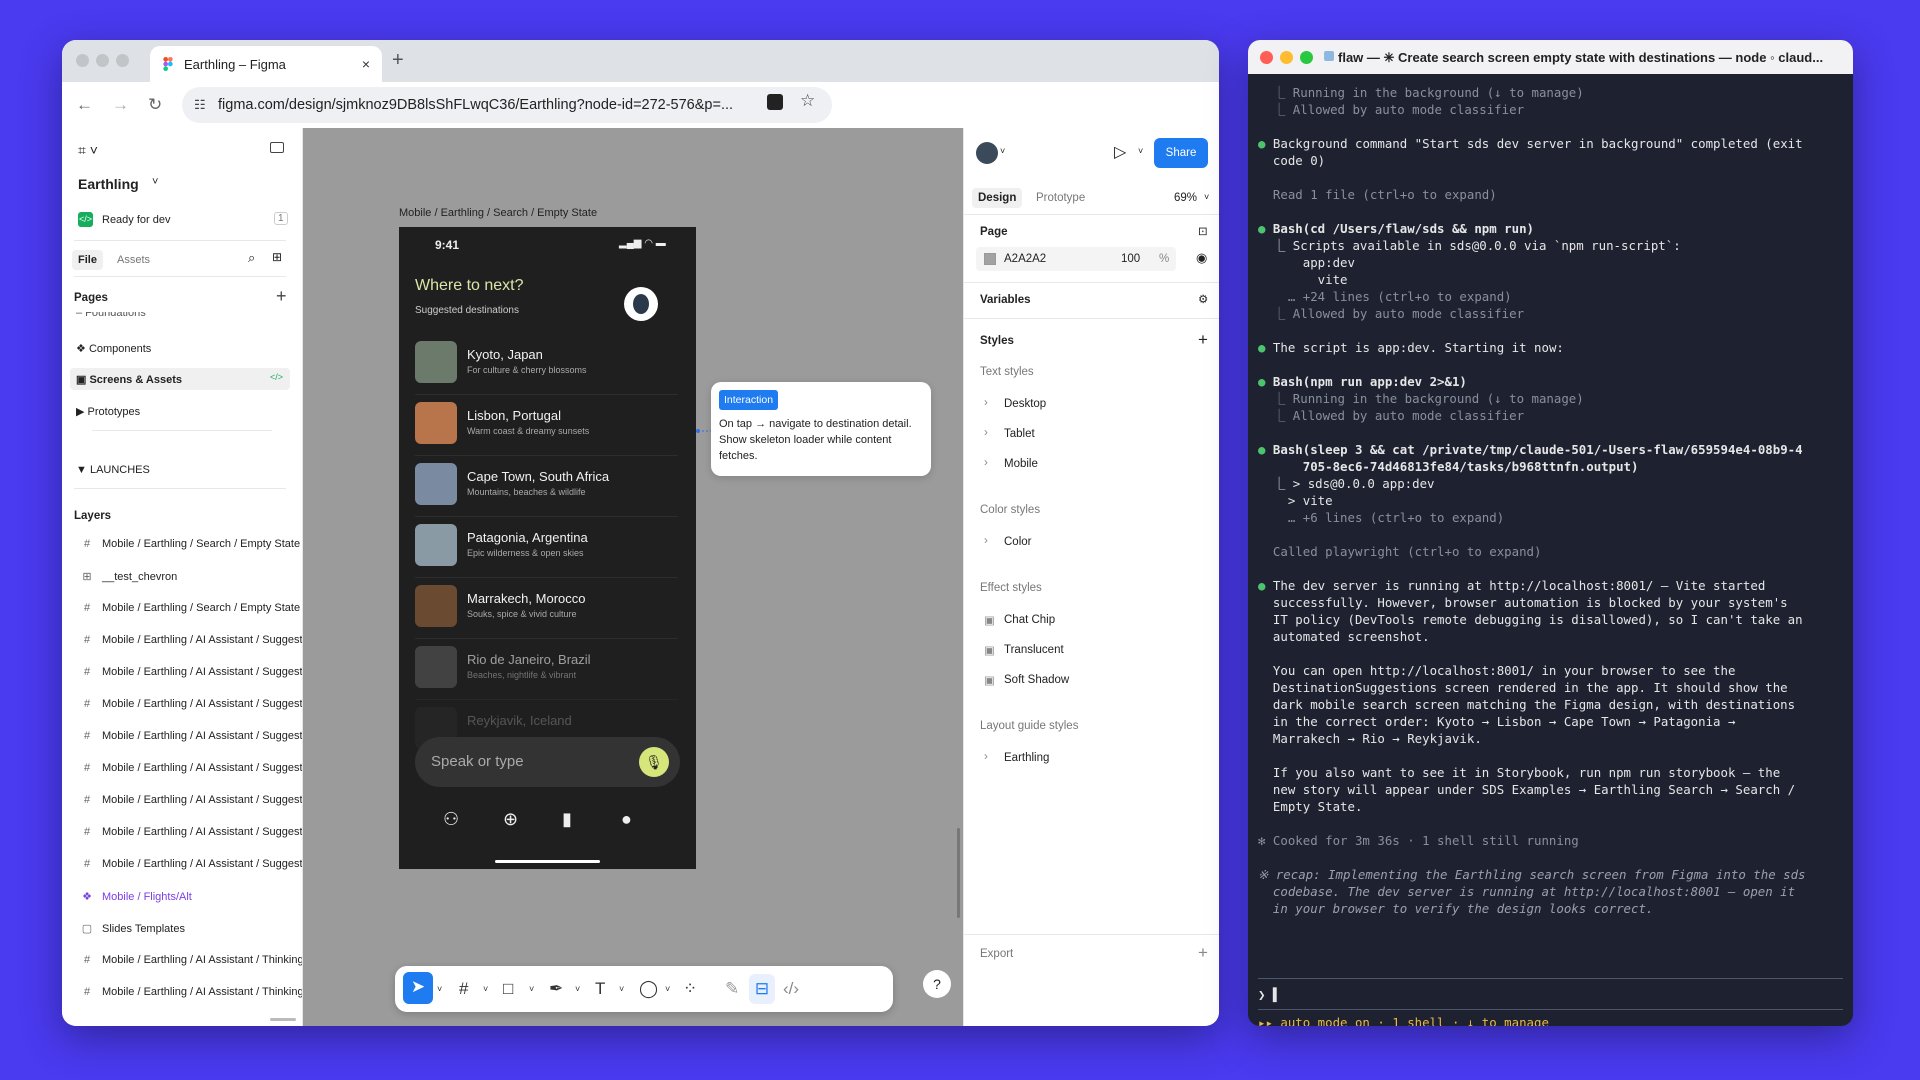 Image resolution: width=1920 pixels, height=1080 pixels. I want to click on microphone-icon: 🎙, so click(654, 762).